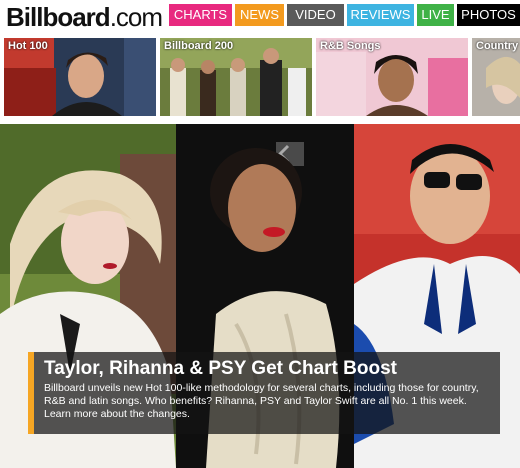 Image resolution: width=520 pixels, height=468 pixels. Describe the element at coordinates (392, 77) in the screenshot. I see `thumb-rb-songs: R&B Songs` at that location.